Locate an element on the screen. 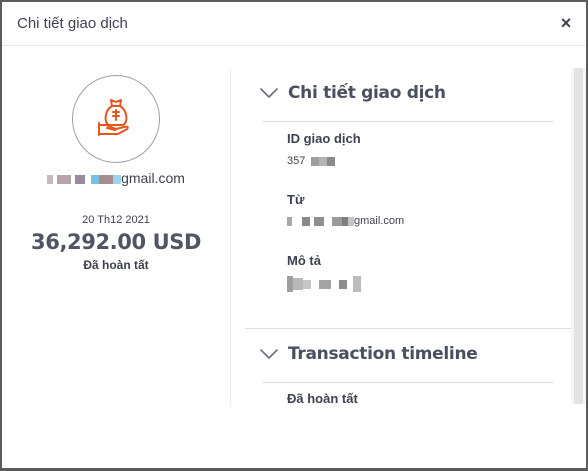 The width and height of the screenshot is (588, 471). timeline-item-status: Đã hoàn tất is located at coordinates (322, 398).